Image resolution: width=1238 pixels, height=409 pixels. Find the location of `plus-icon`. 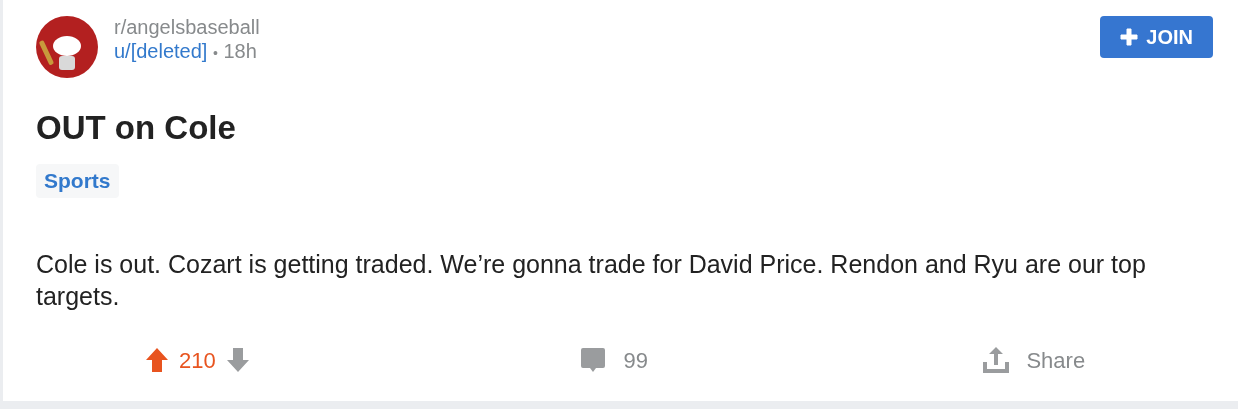

plus-icon is located at coordinates (1129, 37).